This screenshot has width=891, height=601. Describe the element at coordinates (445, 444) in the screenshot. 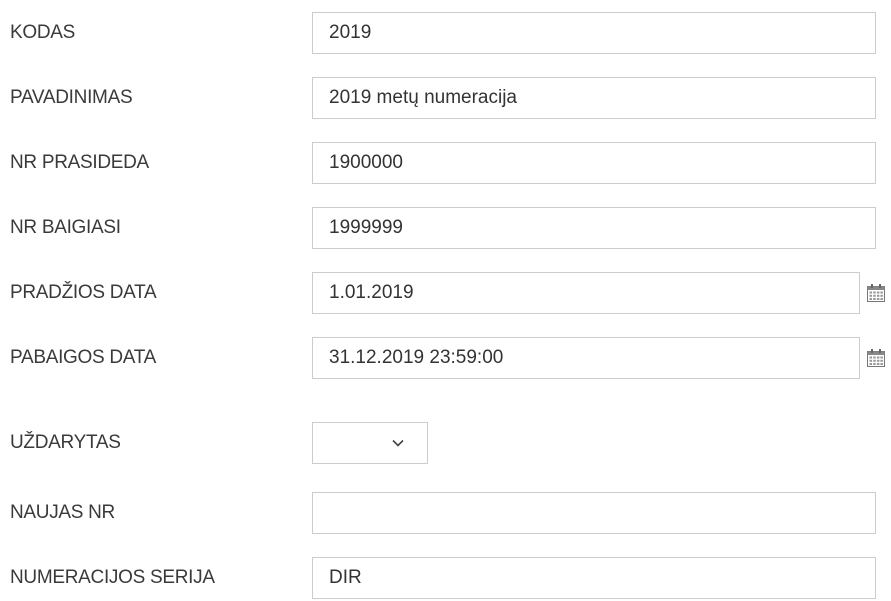

I see `row-uzdarytas: UŽDARYTAS` at that location.